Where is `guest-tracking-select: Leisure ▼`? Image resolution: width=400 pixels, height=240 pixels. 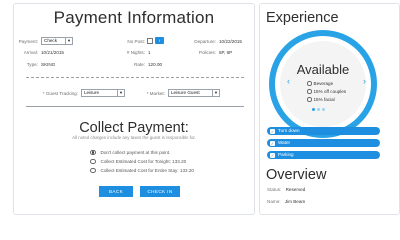
guest-tracking-select: Leisure ▼ is located at coordinates (103, 93).